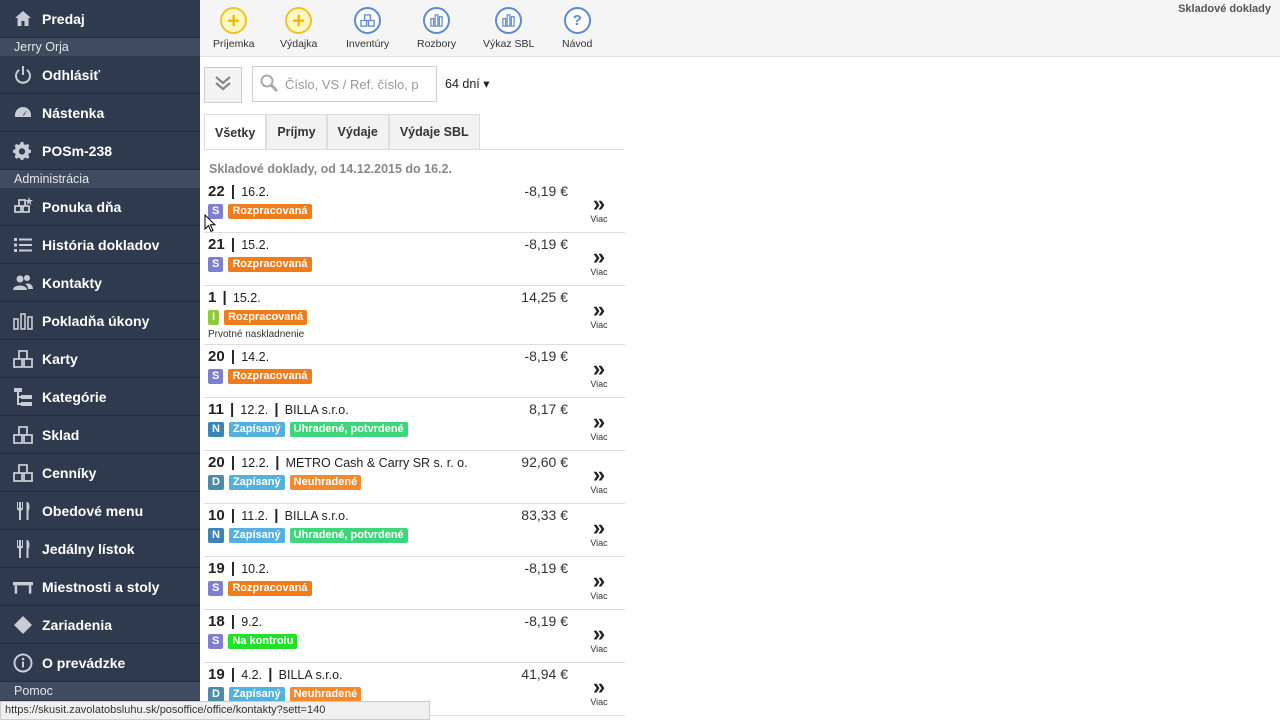 This screenshot has width=1280, height=720. Describe the element at coordinates (255, 245) in the screenshot. I see `record-date: 15.2.` at that location.